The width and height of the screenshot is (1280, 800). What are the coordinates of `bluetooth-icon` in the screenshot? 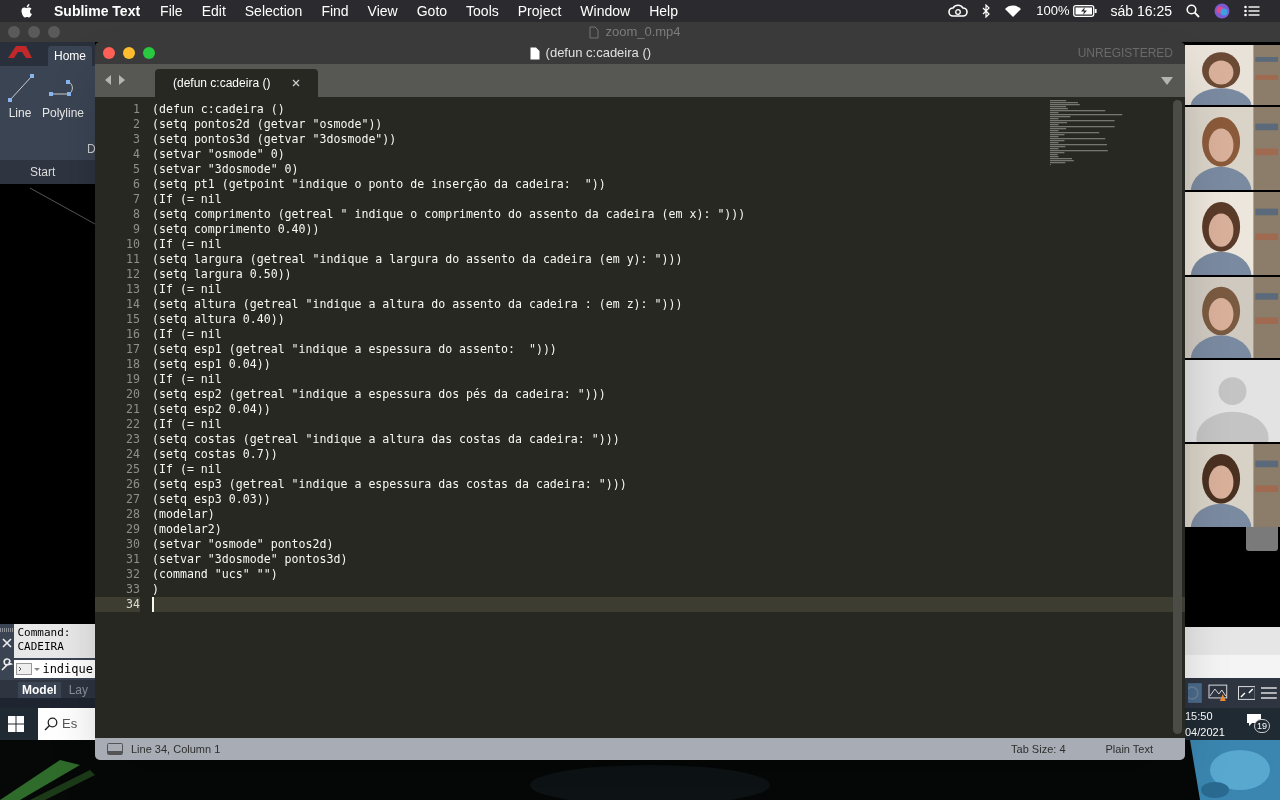 It's located at (986, 11).